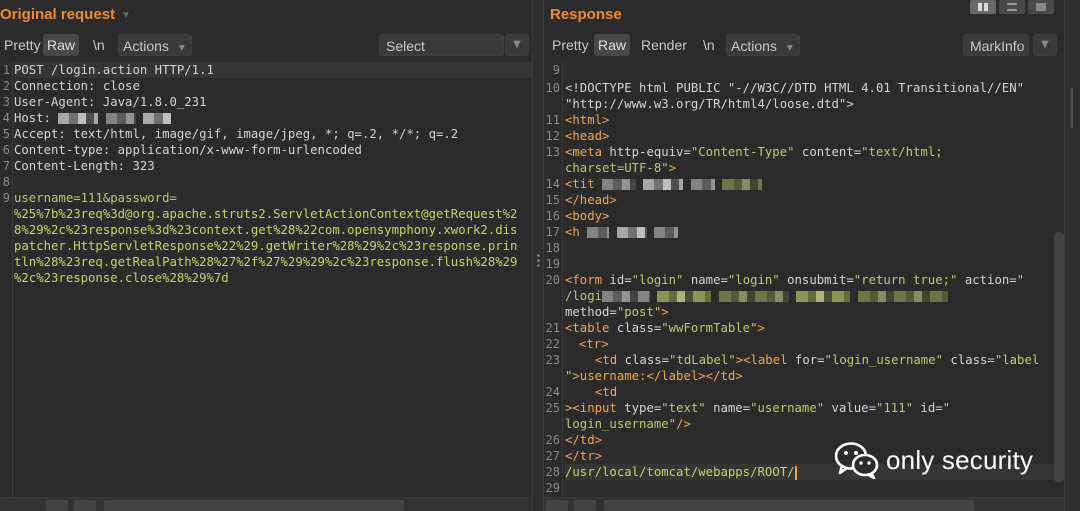 The image size is (1080, 511). I want to click on code-token: name=, so click(705, 280).